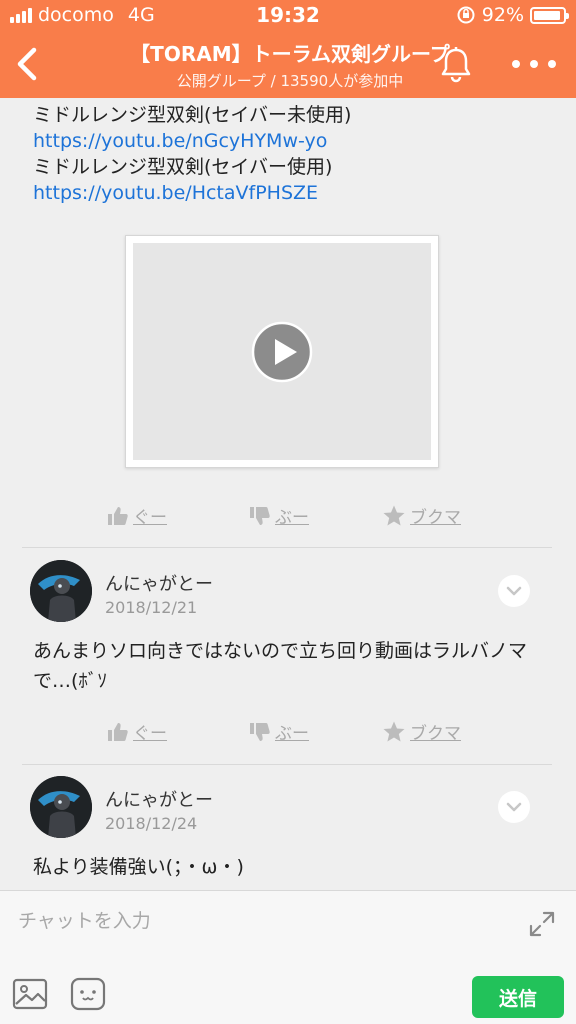 Image resolution: width=576 pixels, height=1024 pixels. Describe the element at coordinates (542, 924) in the screenshot. I see `expand-icon` at that location.